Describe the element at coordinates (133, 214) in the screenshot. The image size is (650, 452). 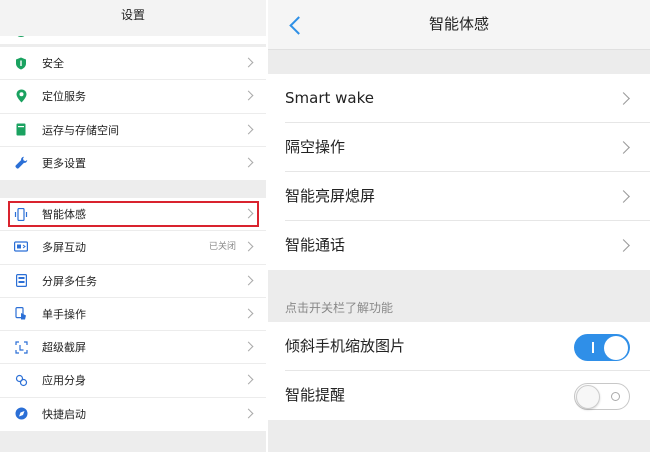
I see `highlight-box` at that location.